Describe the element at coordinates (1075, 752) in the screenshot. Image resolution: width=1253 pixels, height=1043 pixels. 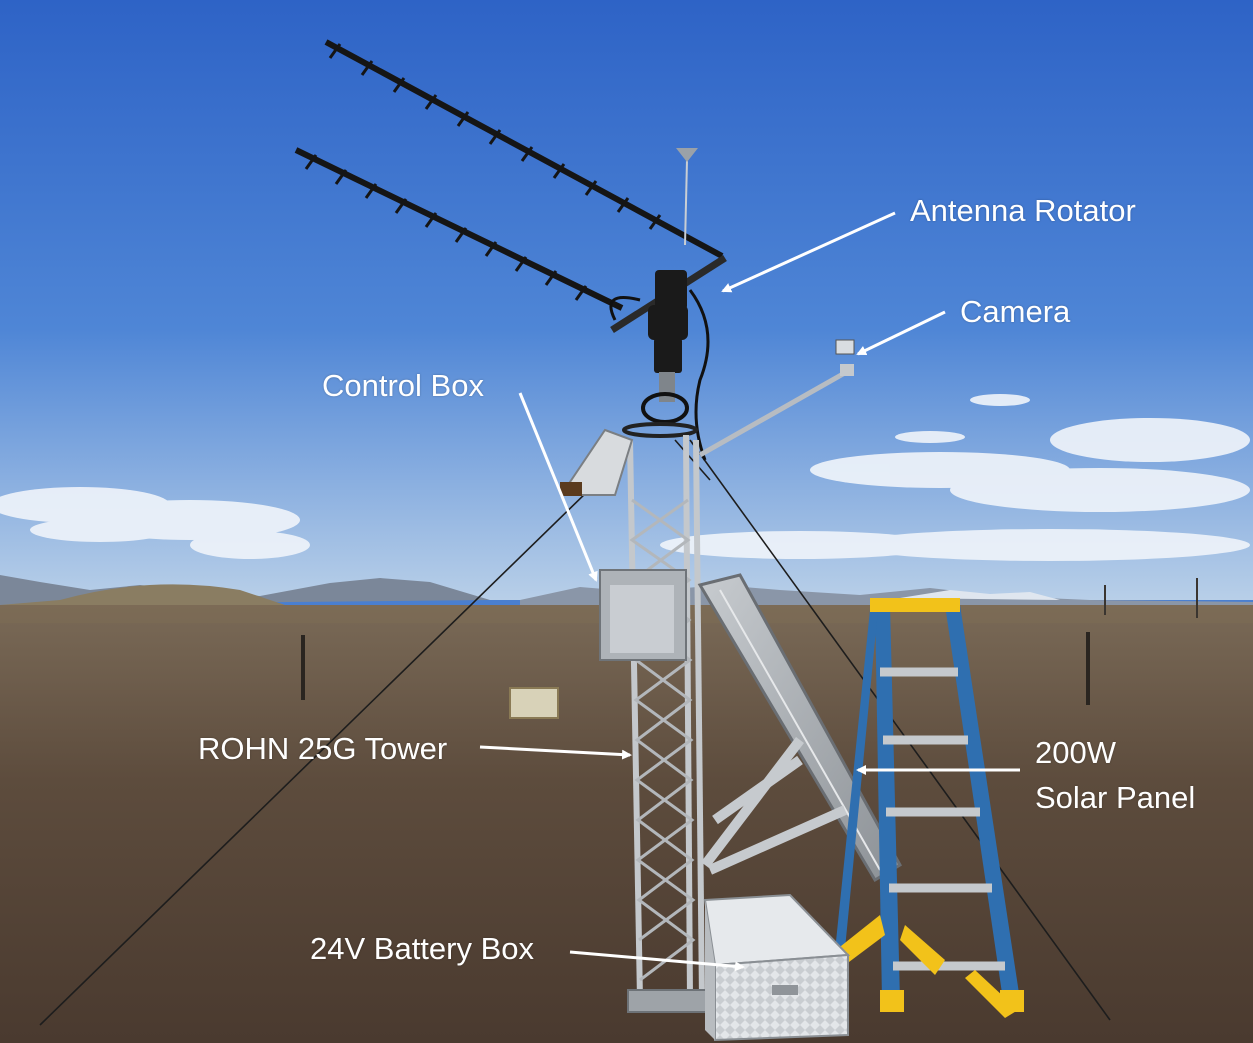
I see `label-solar-panel-line1: 200W` at that location.